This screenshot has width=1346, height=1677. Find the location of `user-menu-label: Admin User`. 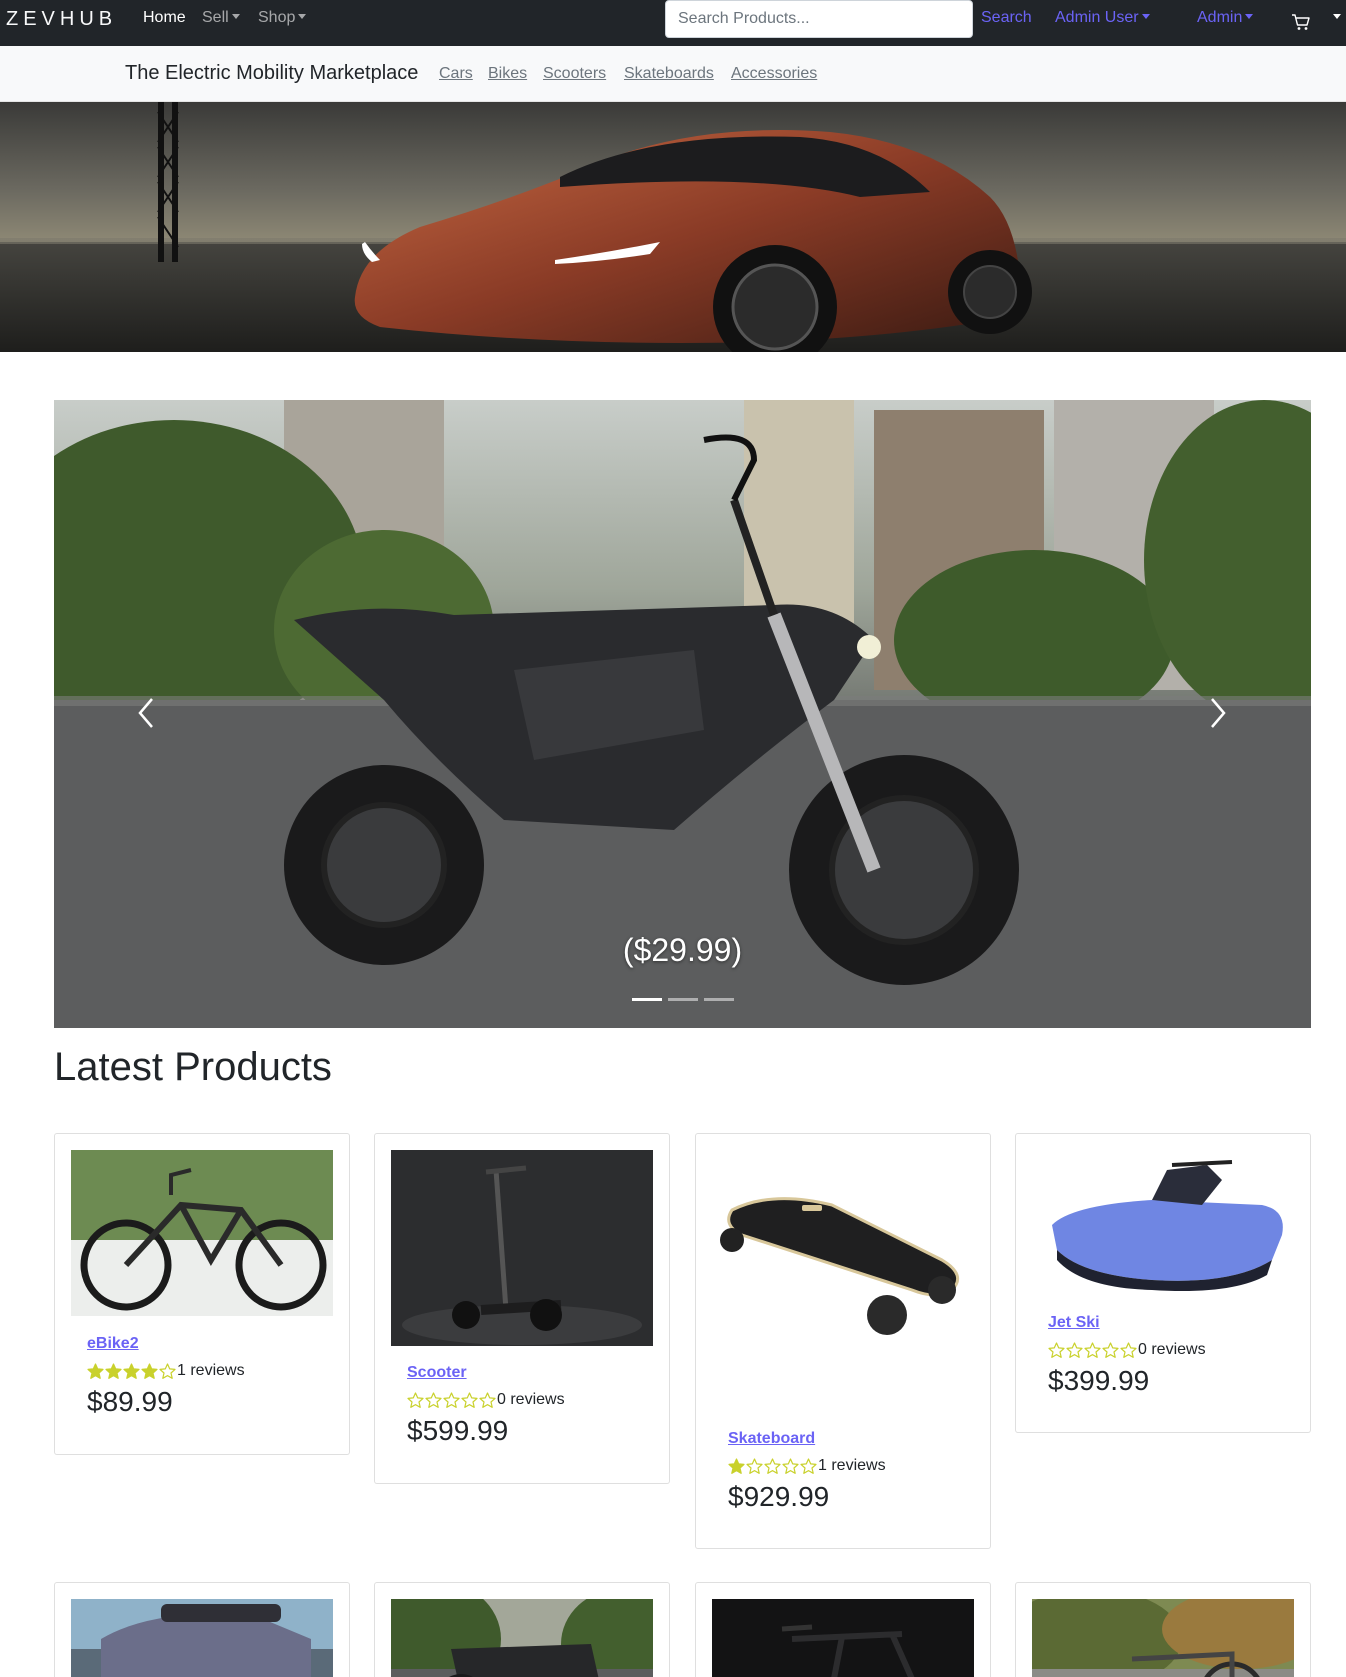

user-menu-label: Admin User is located at coordinates (1097, 17).